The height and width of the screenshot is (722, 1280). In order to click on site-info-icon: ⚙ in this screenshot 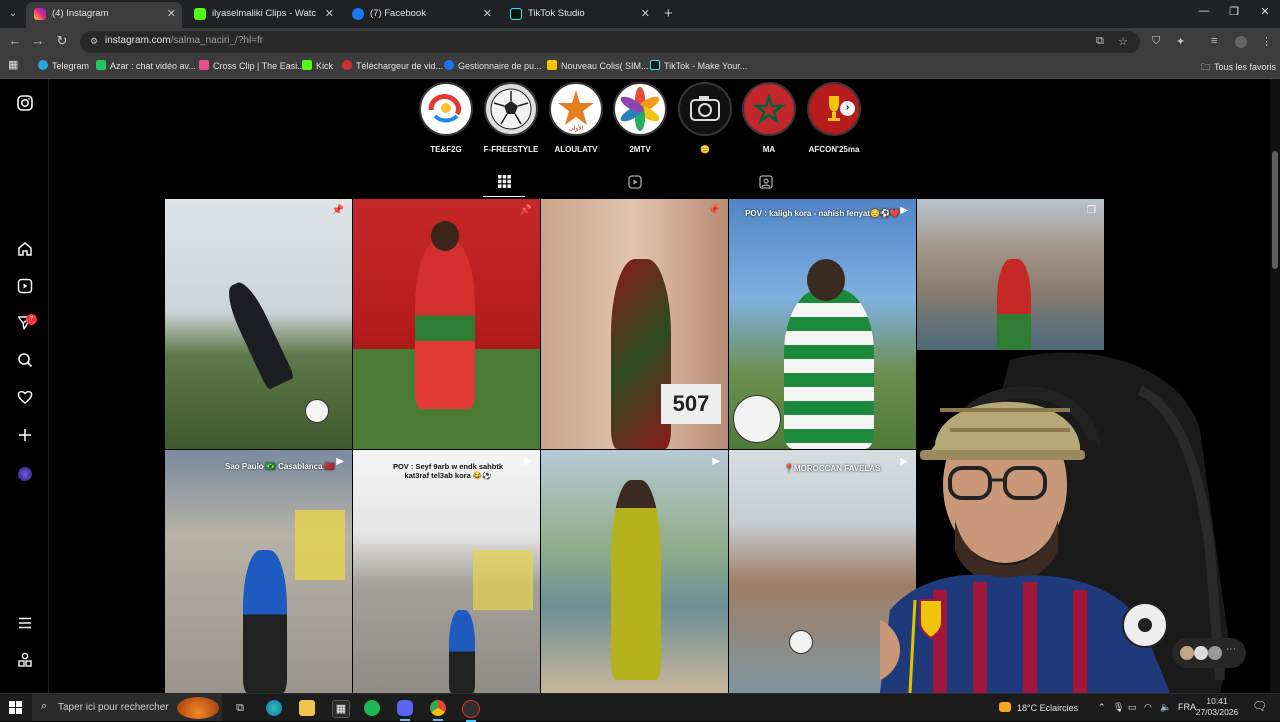, I will do `click(95, 41)`.